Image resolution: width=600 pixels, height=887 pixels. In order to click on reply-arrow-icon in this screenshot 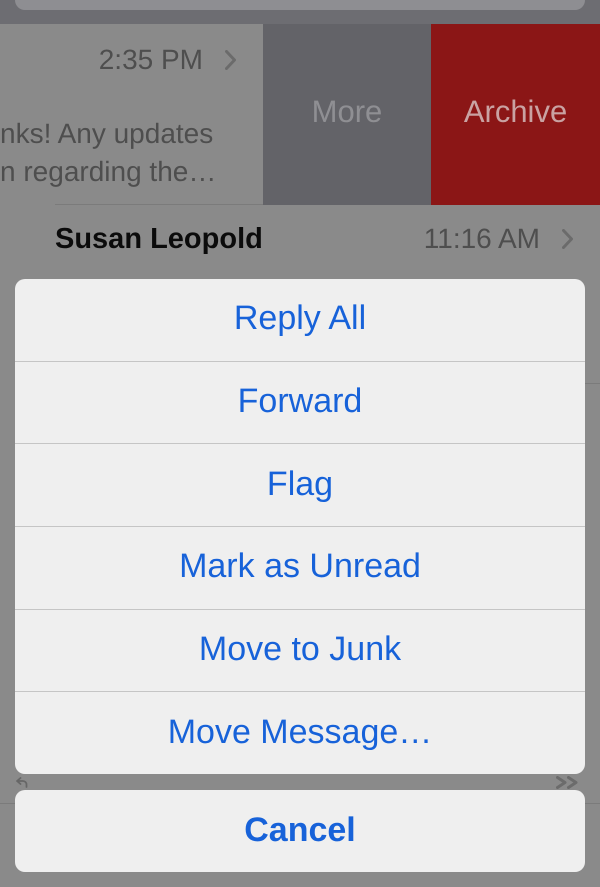, I will do `click(22, 782)`.